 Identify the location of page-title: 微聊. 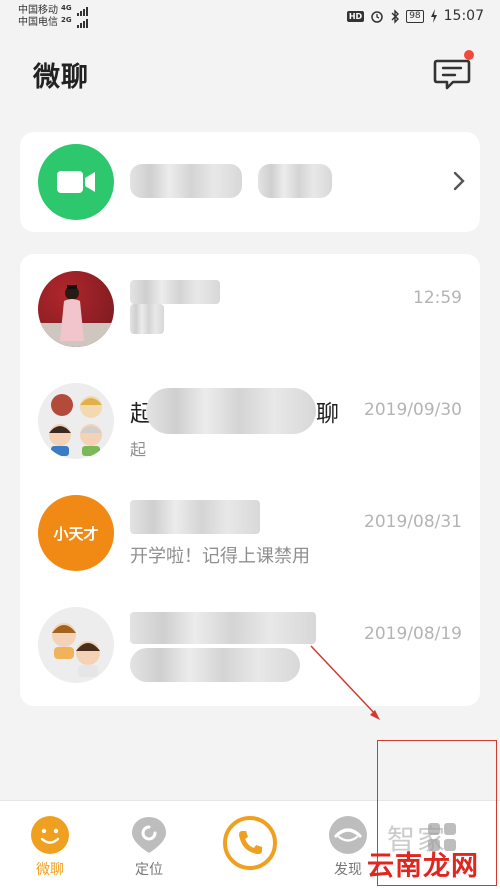
(61, 77).